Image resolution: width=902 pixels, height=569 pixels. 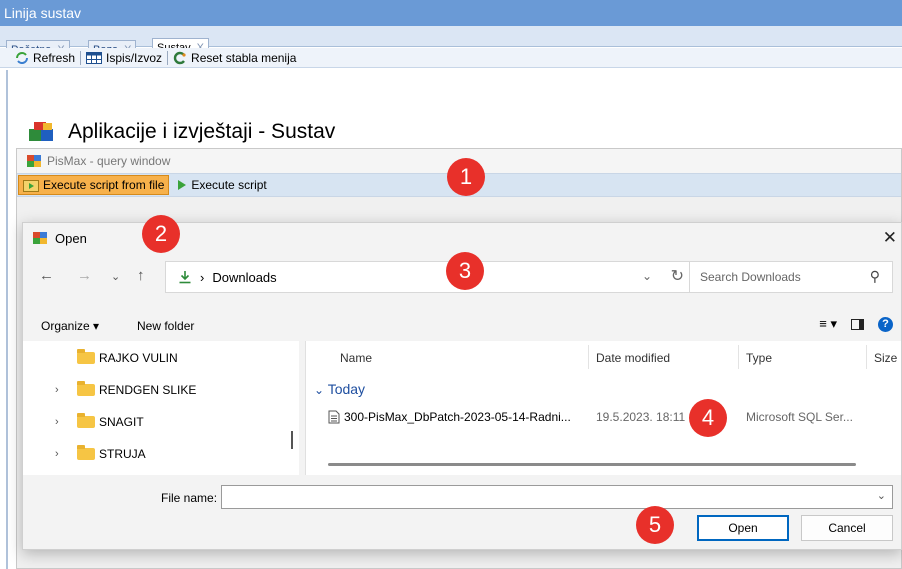 What do you see at coordinates (356, 358) in the screenshot?
I see `column-header-name: Name` at bounding box center [356, 358].